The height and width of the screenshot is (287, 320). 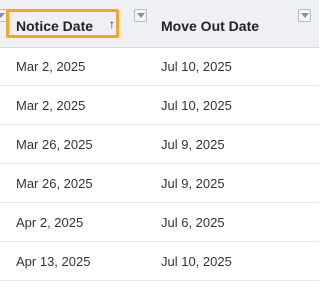 I want to click on column-header-notice-date: Notice Date ↑, so click(x=74, y=23).